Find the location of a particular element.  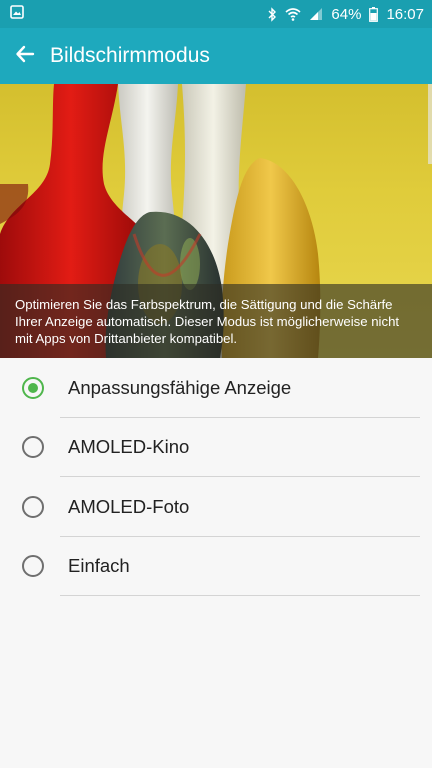

battery-percent: 64% is located at coordinates (346, 14).